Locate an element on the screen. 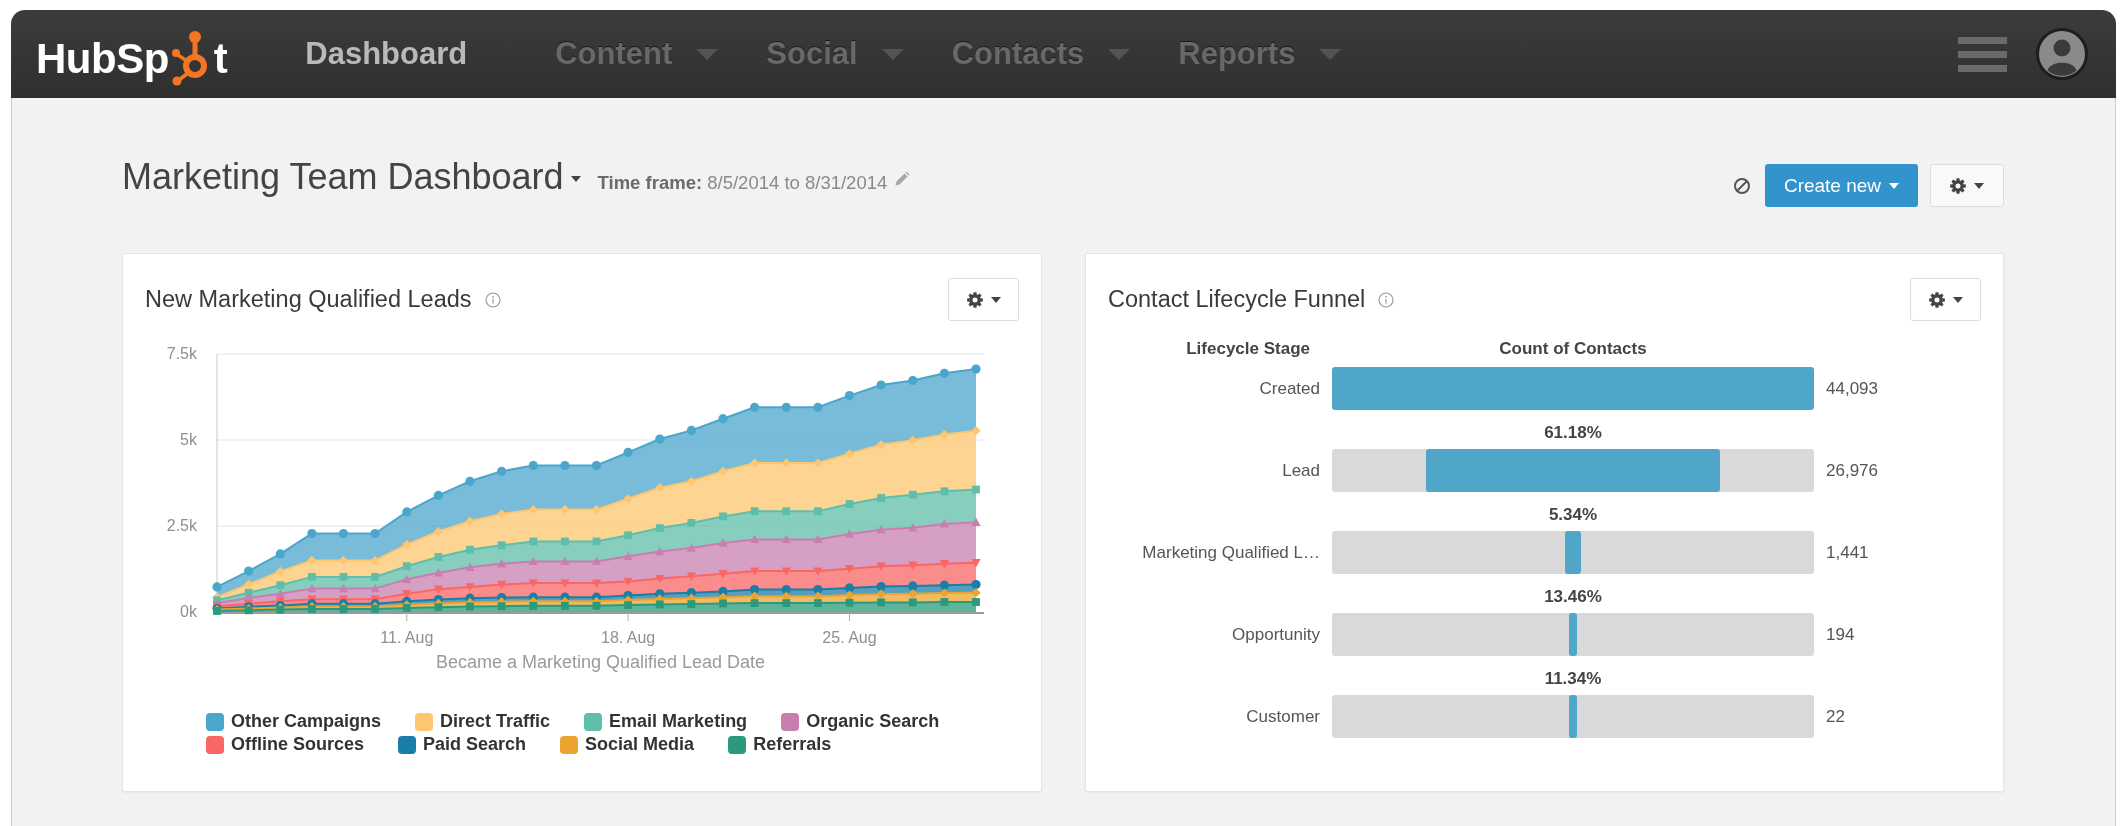 This screenshot has height=826, width=2123. column-header: Lifecycle Stage is located at coordinates (1248, 348).